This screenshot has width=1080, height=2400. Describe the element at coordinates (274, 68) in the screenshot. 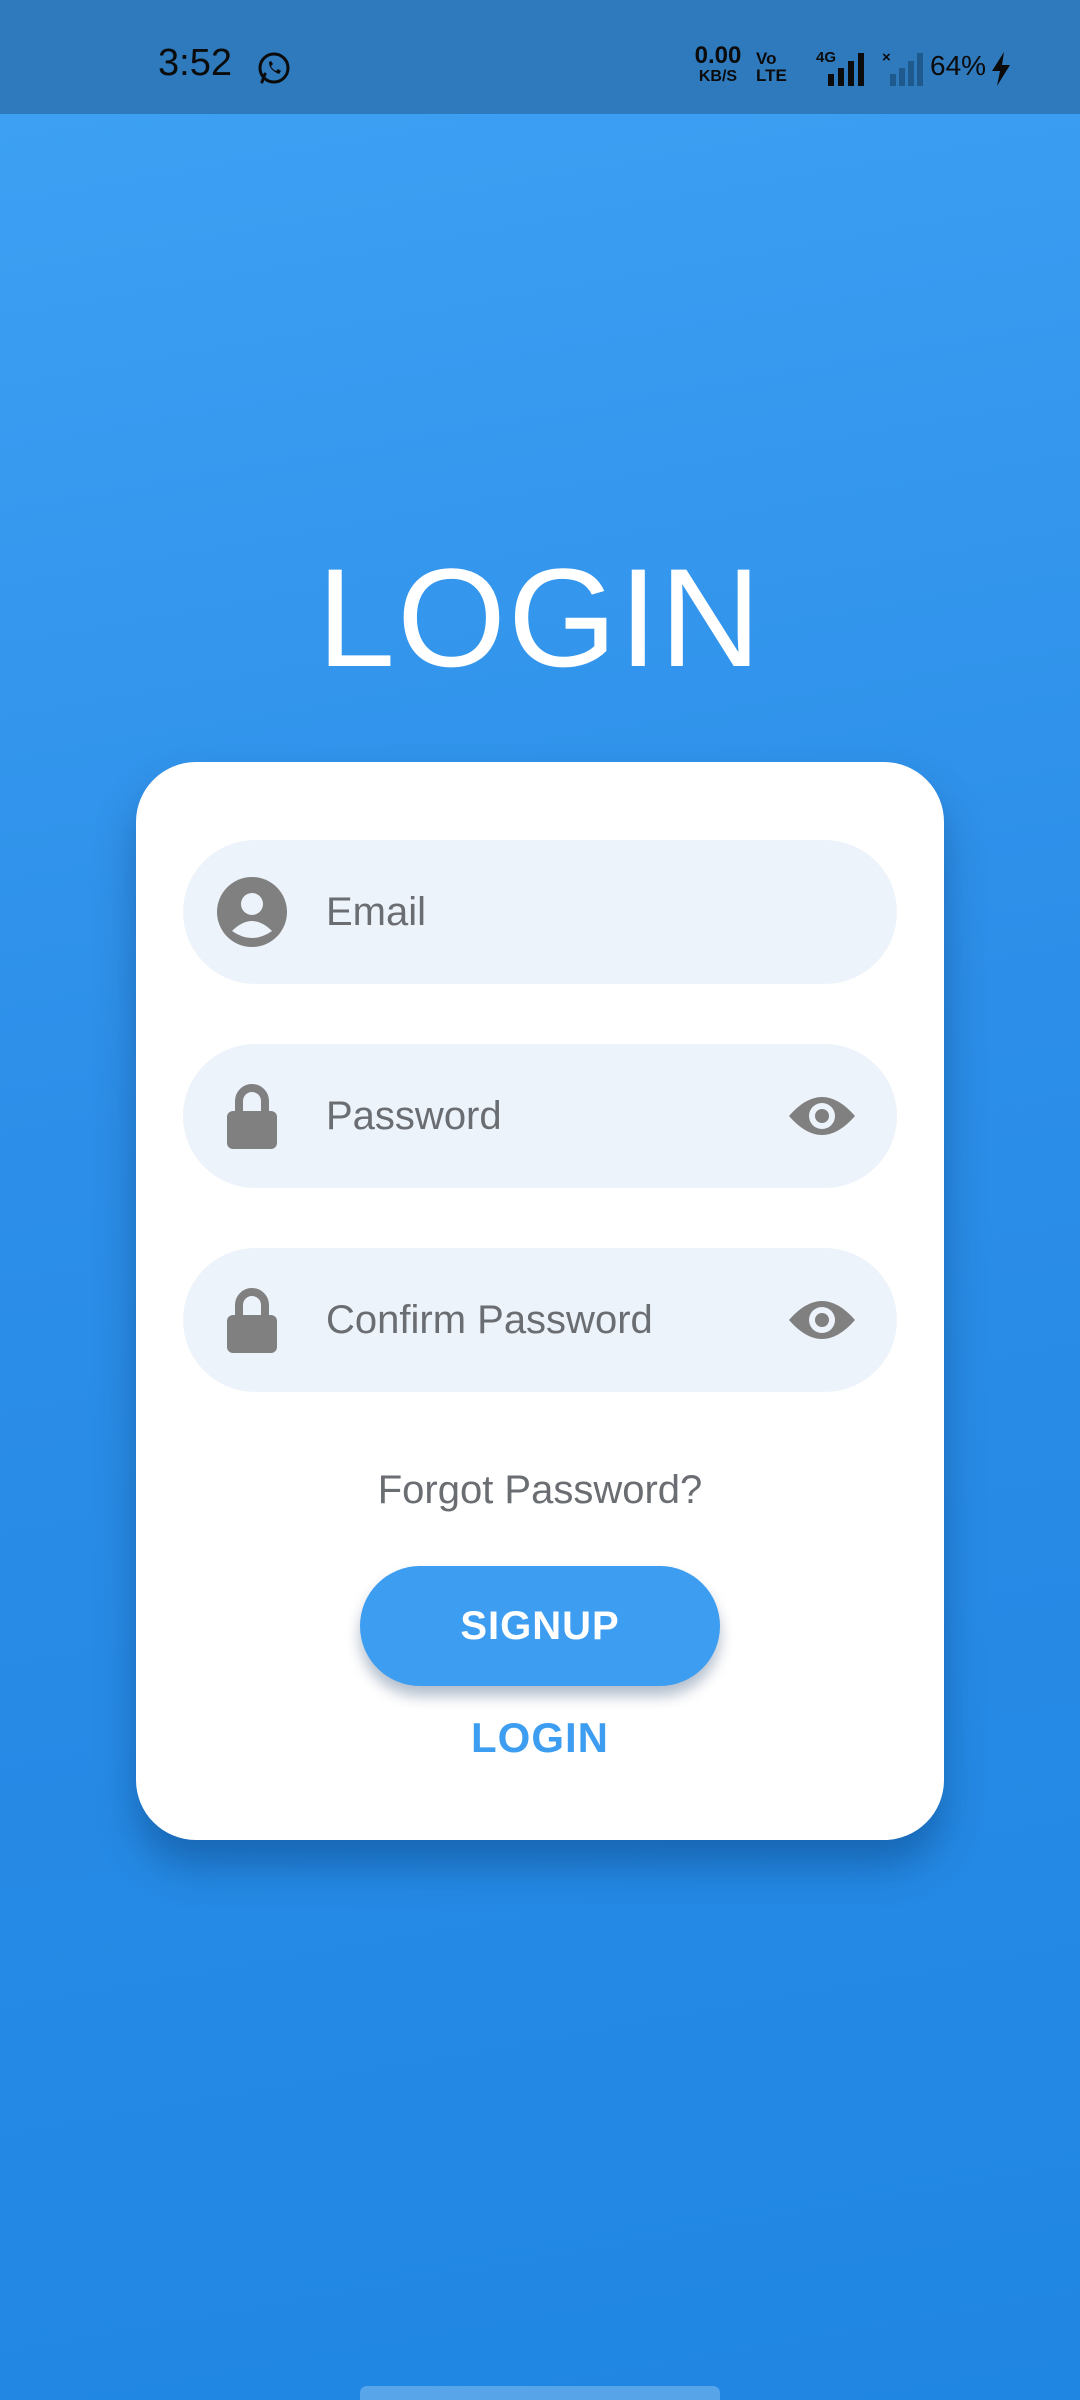

I see `whatsapp-icon` at that location.